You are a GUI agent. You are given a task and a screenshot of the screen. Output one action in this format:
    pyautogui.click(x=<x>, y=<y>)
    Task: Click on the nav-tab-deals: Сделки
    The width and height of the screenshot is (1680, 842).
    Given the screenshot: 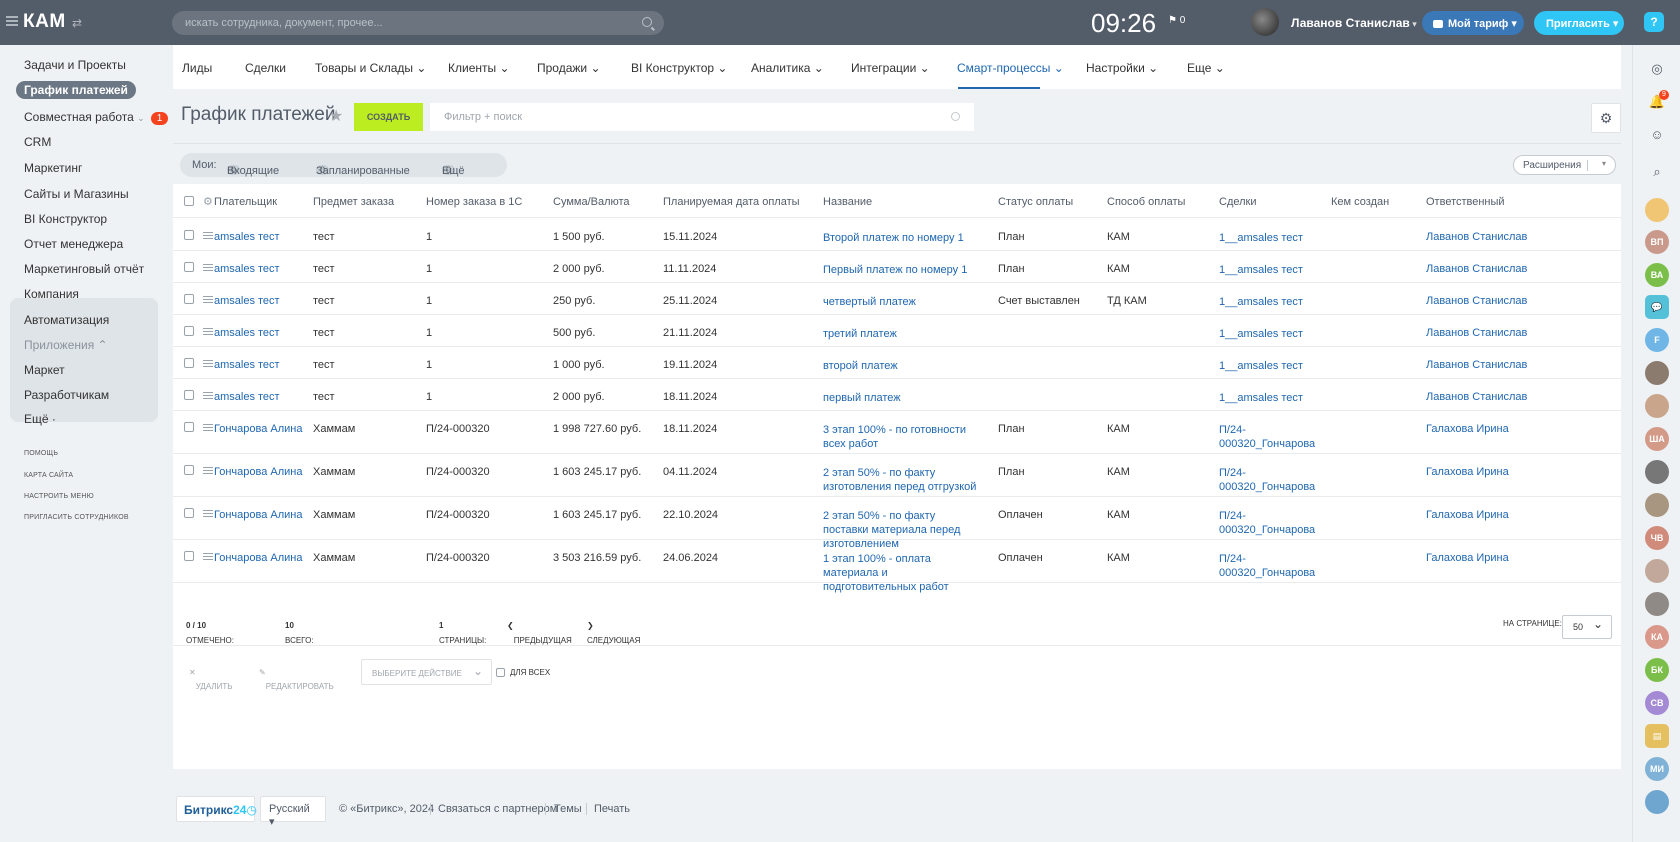 What is the action you would take?
    pyautogui.click(x=265, y=68)
    